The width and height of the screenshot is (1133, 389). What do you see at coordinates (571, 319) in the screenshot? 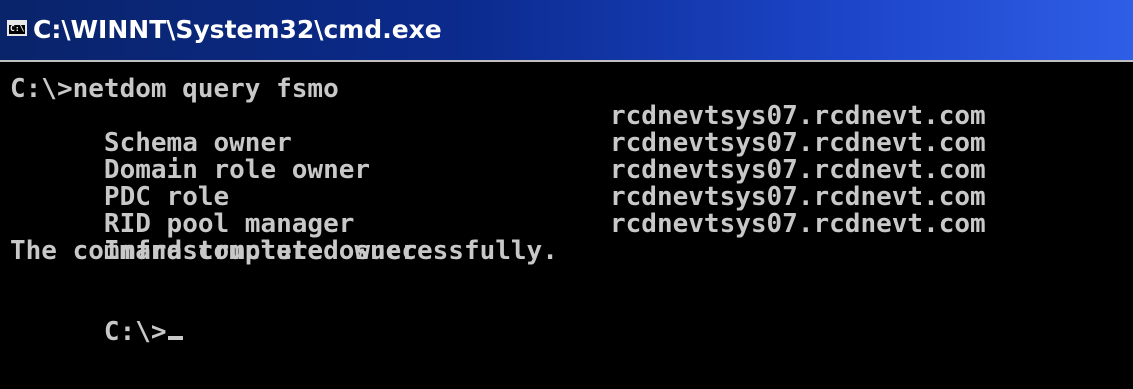
I see `prompt-line: C:\>` at bounding box center [571, 319].